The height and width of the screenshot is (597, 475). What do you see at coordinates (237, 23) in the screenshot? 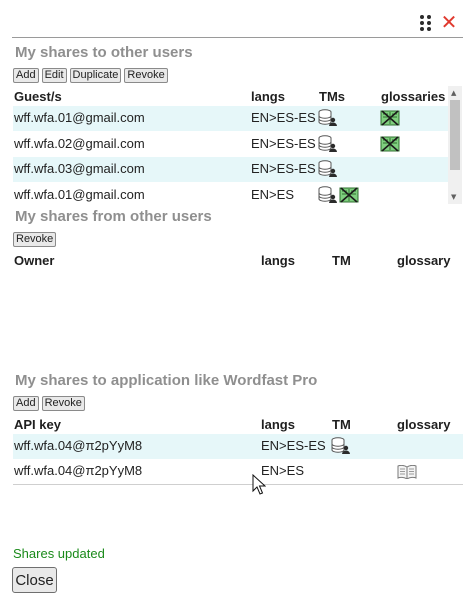
I see `dialog-titlebar: ✕` at bounding box center [237, 23].